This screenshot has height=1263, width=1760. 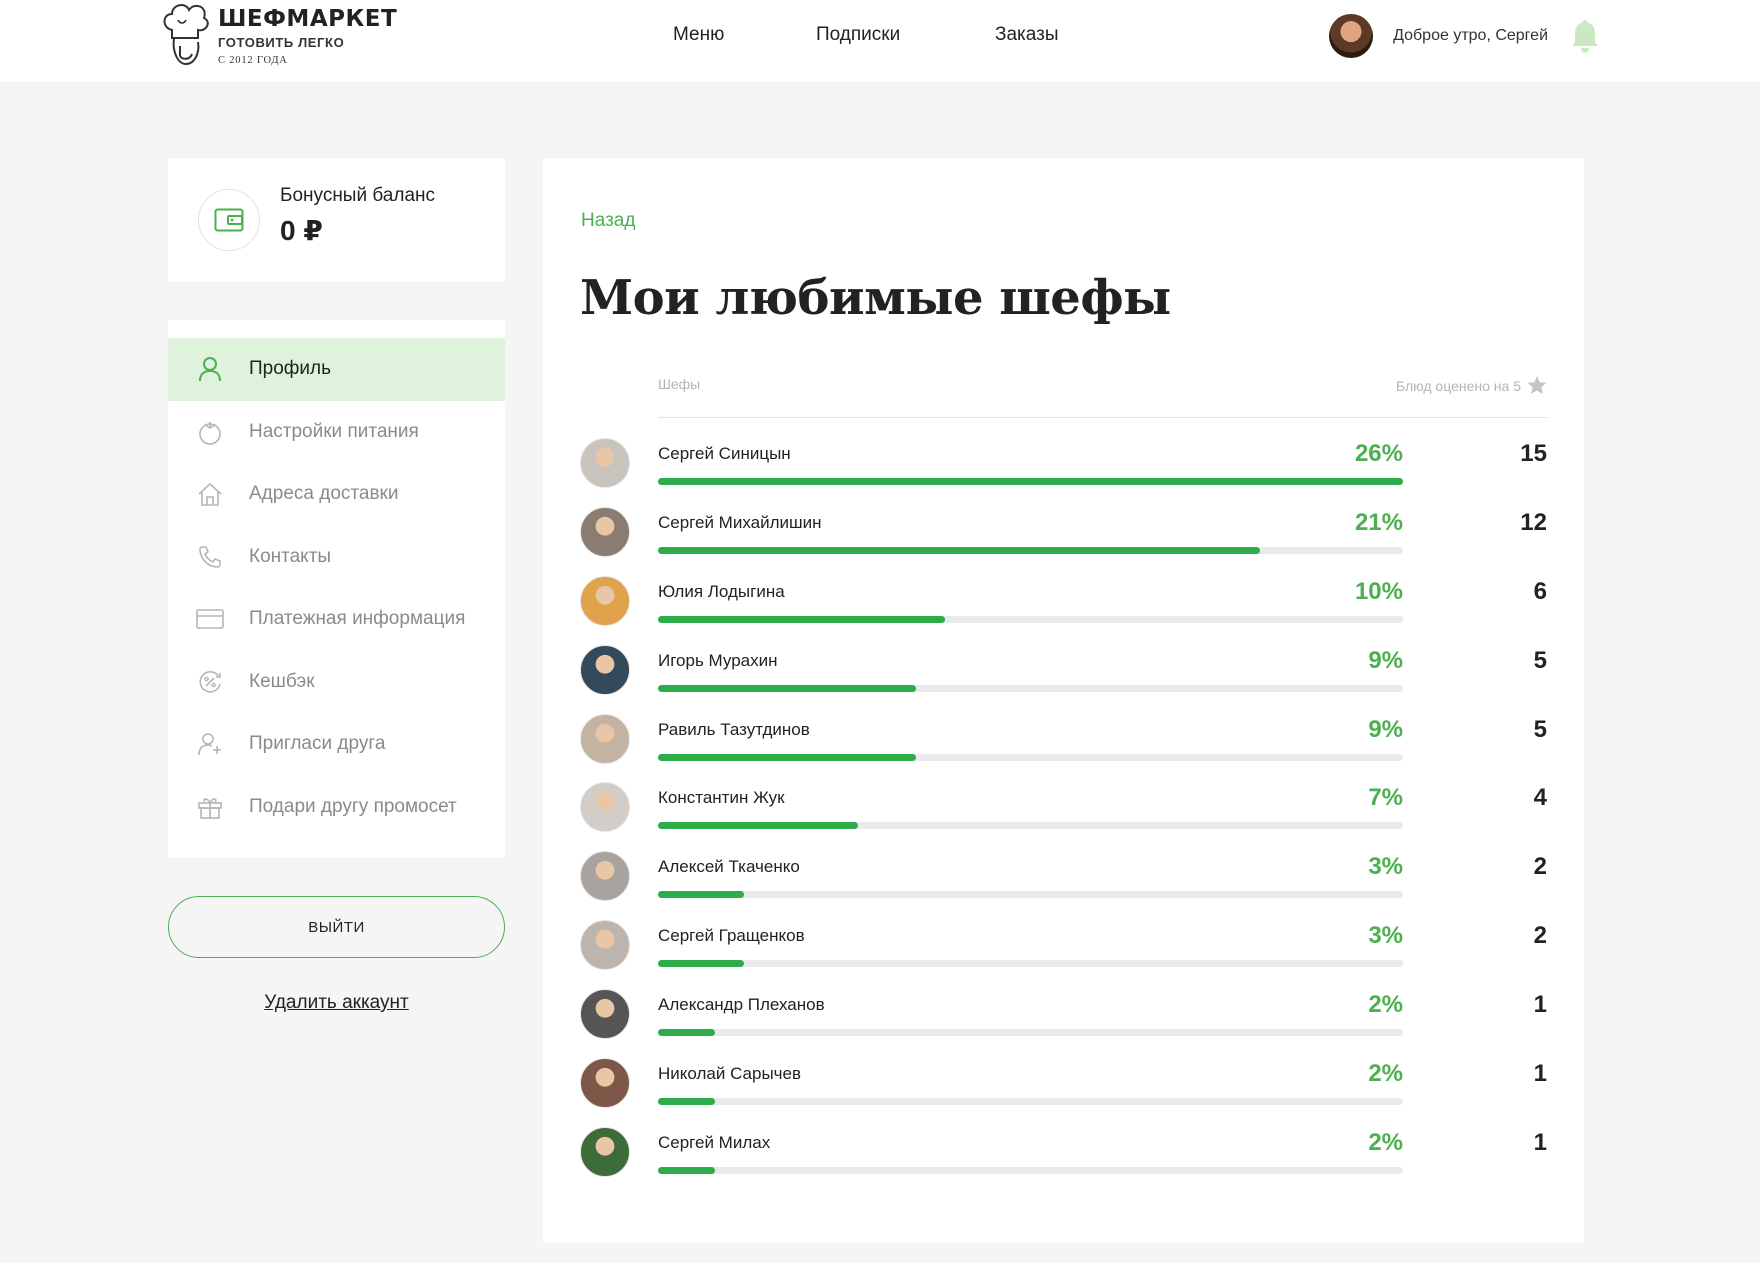 I want to click on header-divider, so click(x=1102, y=417).